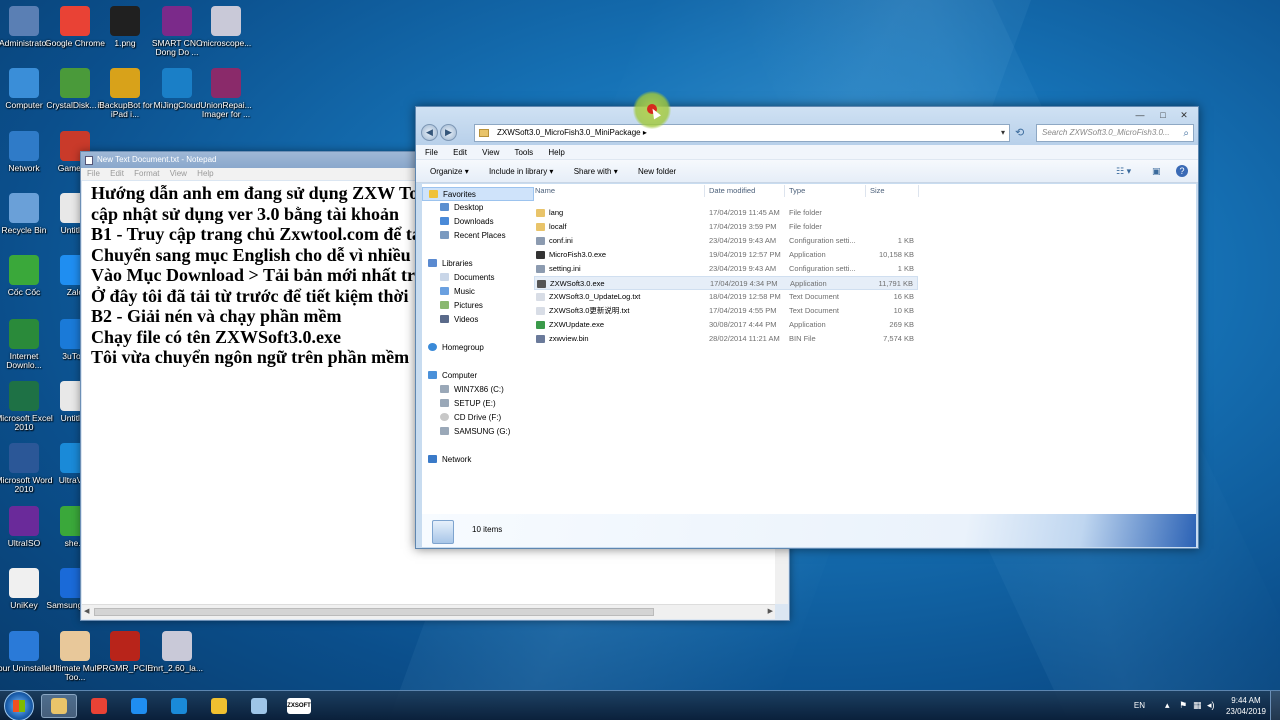 The image size is (1280, 720). I want to click on taskbar-zxwsoft-button: ZXSOFT, so click(299, 706).